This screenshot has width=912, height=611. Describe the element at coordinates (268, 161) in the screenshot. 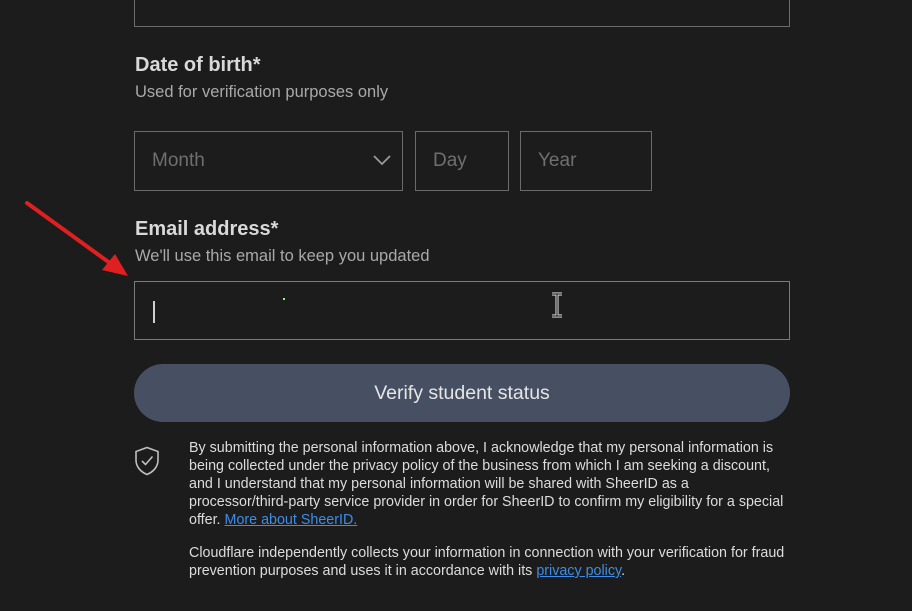

I see `month-select: Month` at that location.